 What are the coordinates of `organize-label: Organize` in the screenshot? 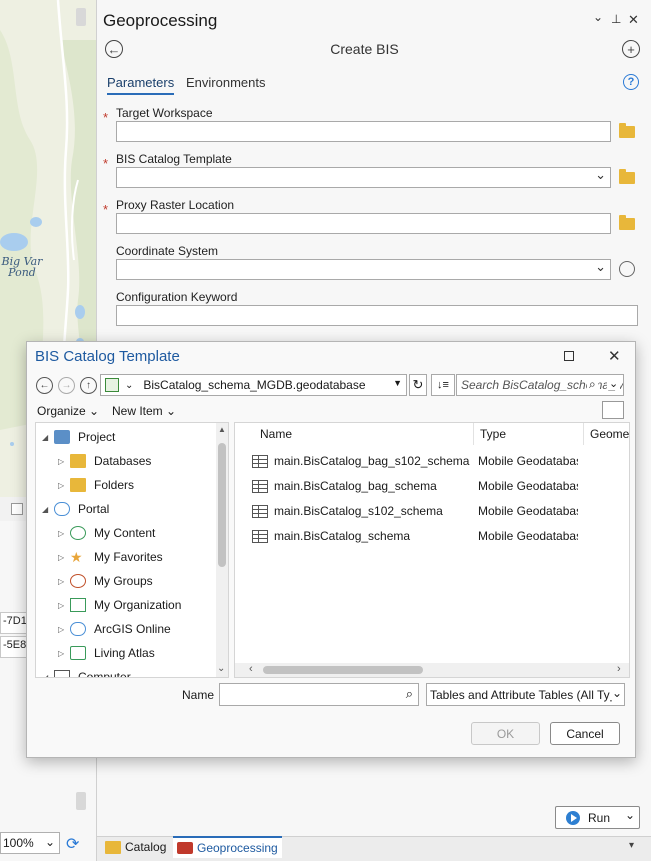 It's located at (61, 411).